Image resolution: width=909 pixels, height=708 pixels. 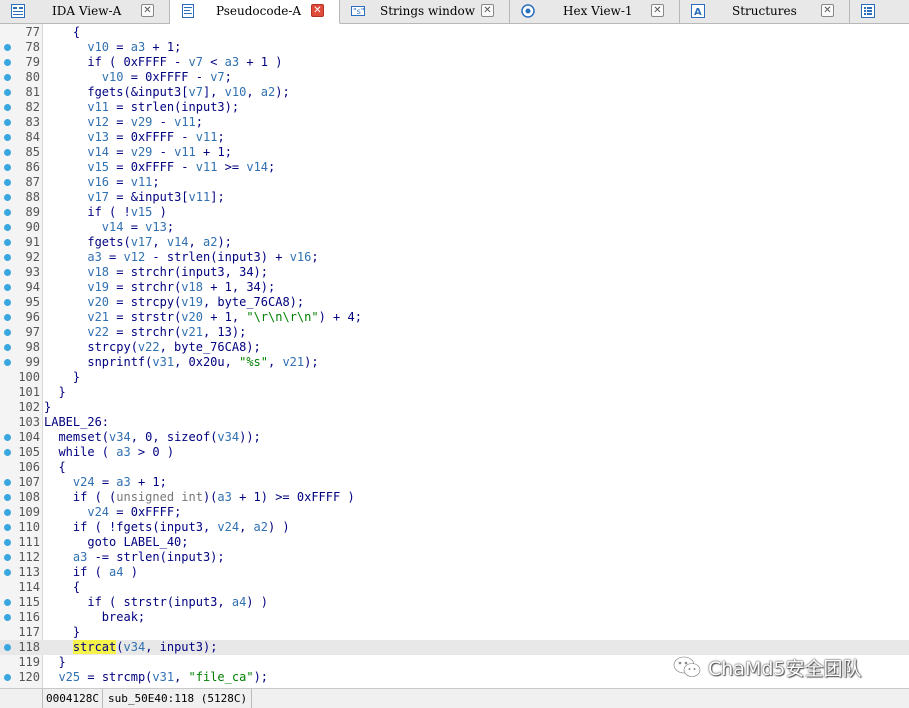 What do you see at coordinates (454, 362) in the screenshot?
I see `code-line: 99 snprintf(v31, 0x20u, "%s", v21);` at bounding box center [454, 362].